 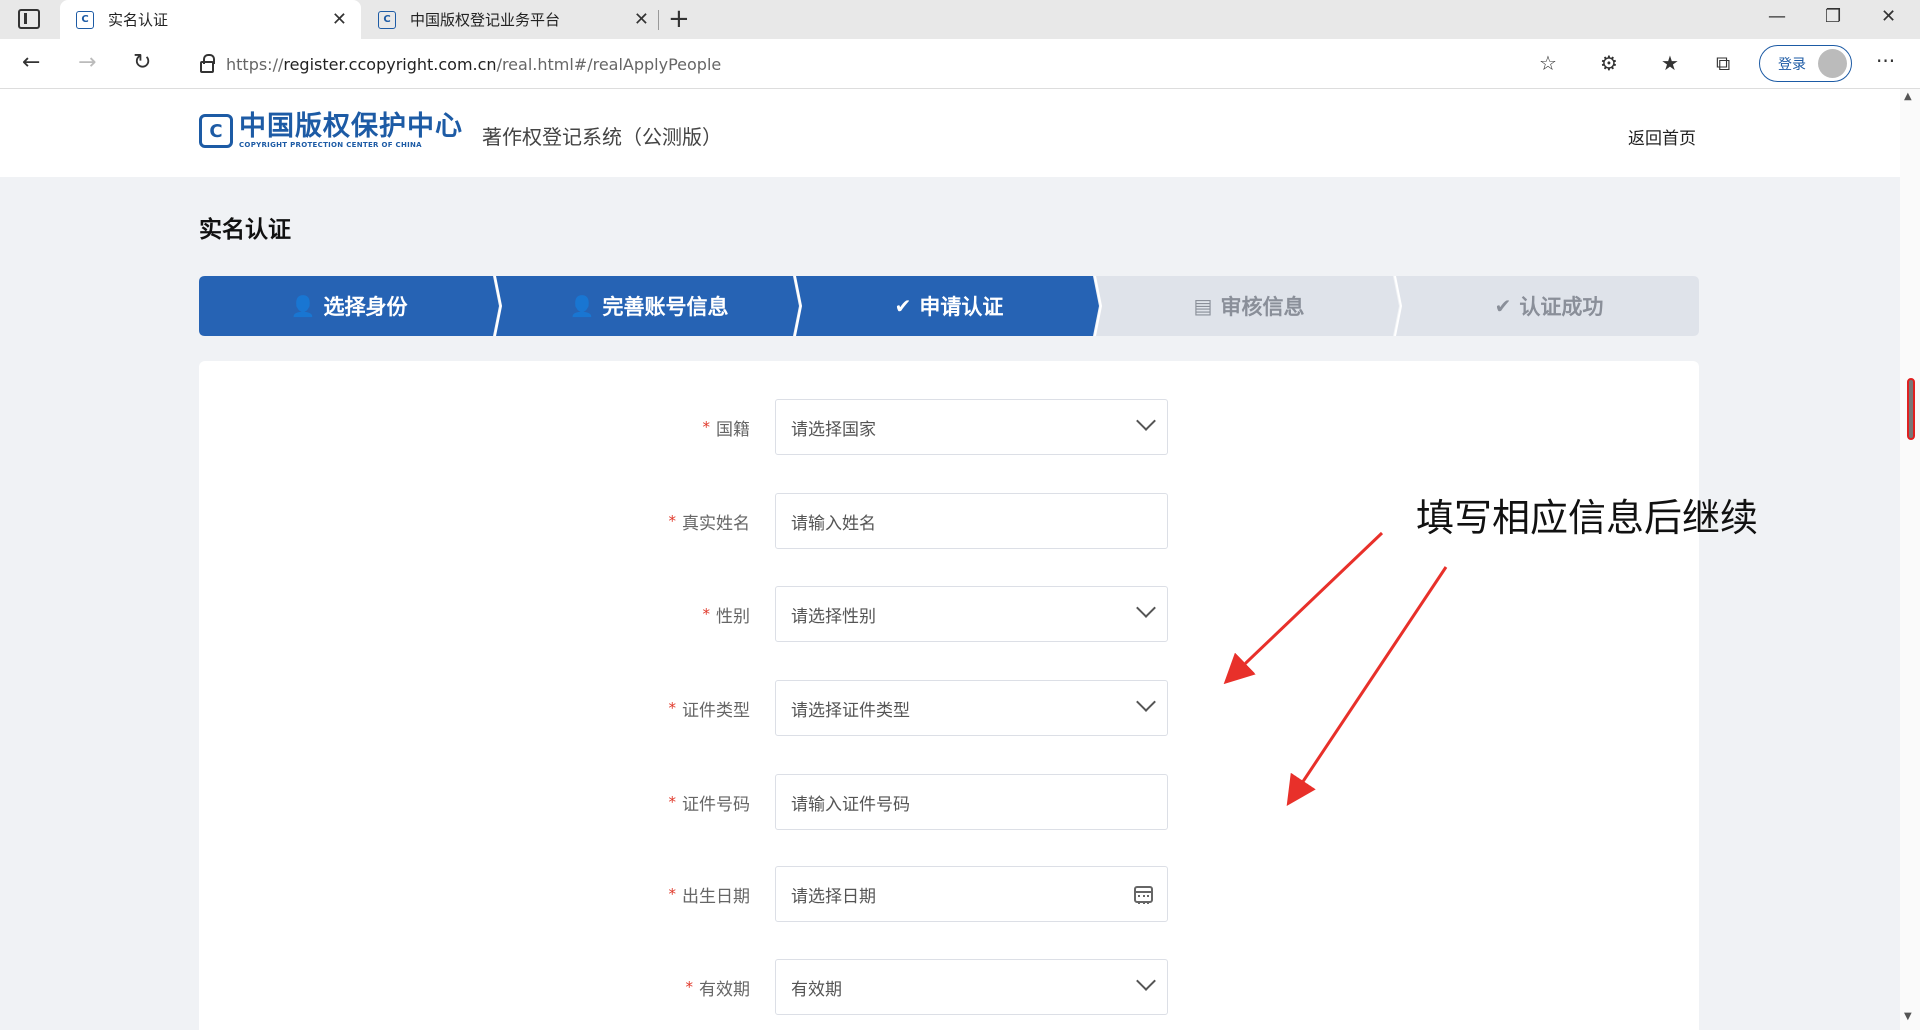 What do you see at coordinates (1911, 409) in the screenshot?
I see `scrollbar-thumb` at bounding box center [1911, 409].